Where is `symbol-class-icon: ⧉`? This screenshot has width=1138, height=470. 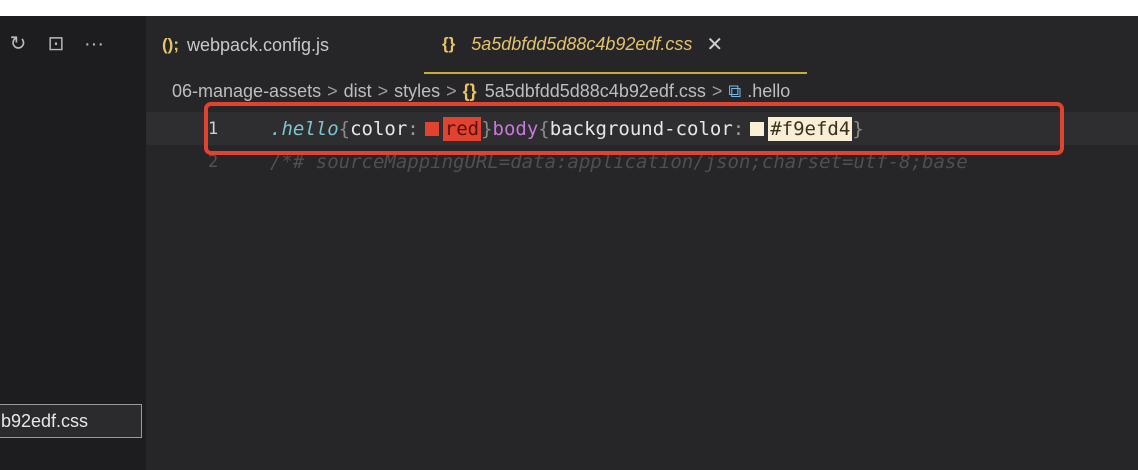 symbol-class-icon: ⧉ is located at coordinates (735, 90).